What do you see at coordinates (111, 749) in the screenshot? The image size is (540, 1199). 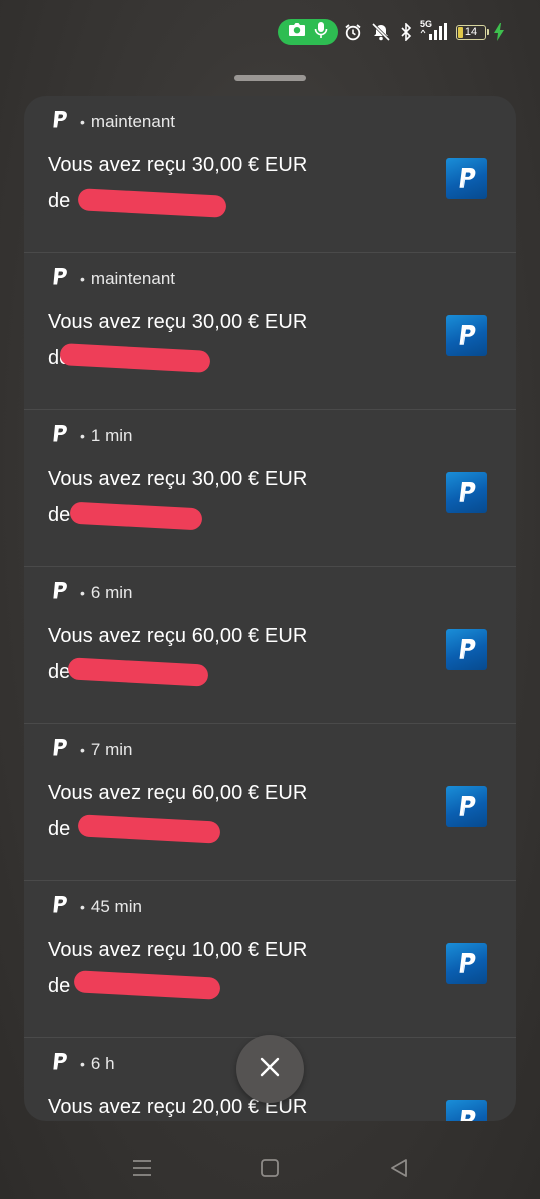 I see `notification-time: 7 min` at bounding box center [111, 749].